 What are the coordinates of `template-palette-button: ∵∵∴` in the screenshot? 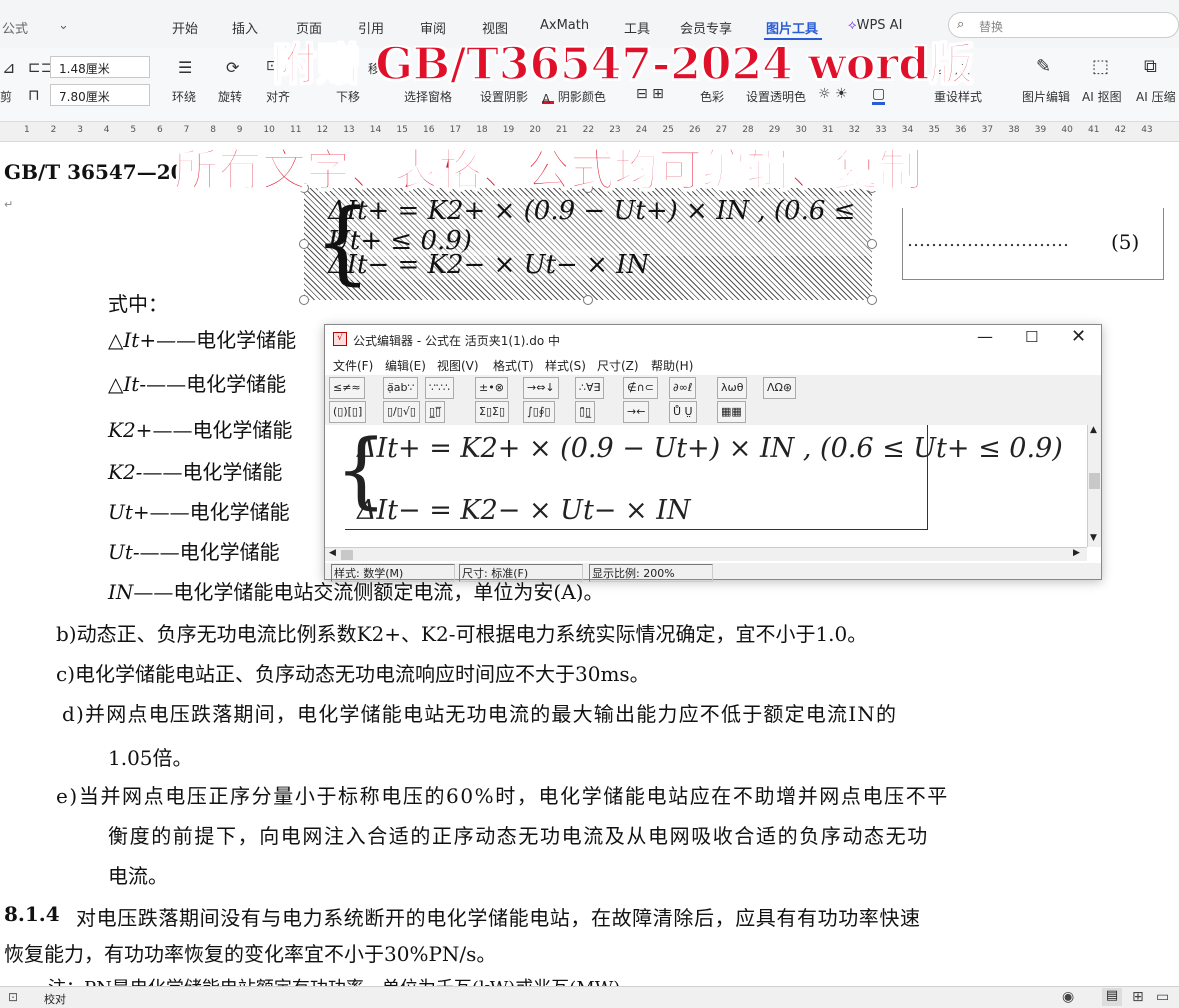 It's located at (439, 388).